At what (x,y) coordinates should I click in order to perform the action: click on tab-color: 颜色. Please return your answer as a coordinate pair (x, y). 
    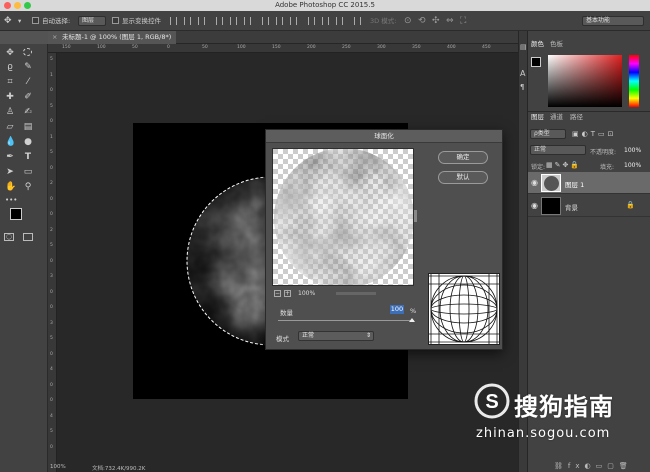
    Looking at the image, I should click on (537, 44).